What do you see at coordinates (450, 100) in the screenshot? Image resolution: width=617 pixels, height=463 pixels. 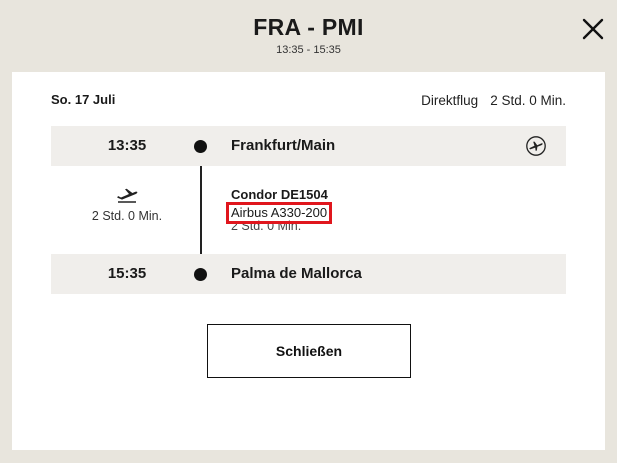 I see `flight-type: Direktflug` at bounding box center [450, 100].